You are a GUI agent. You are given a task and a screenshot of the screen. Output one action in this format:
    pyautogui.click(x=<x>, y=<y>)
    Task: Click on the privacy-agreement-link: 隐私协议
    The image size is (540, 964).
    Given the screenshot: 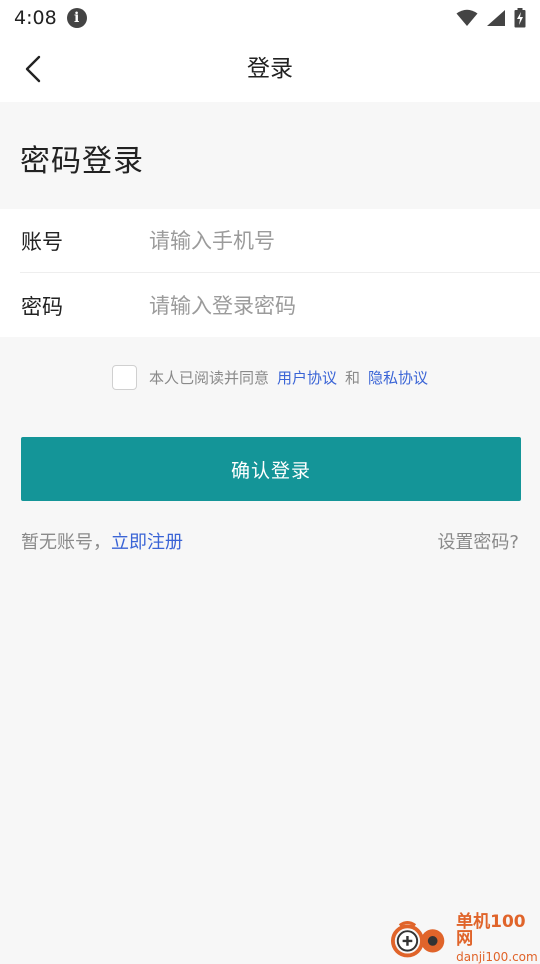 What is the action you would take?
    pyautogui.click(x=398, y=377)
    